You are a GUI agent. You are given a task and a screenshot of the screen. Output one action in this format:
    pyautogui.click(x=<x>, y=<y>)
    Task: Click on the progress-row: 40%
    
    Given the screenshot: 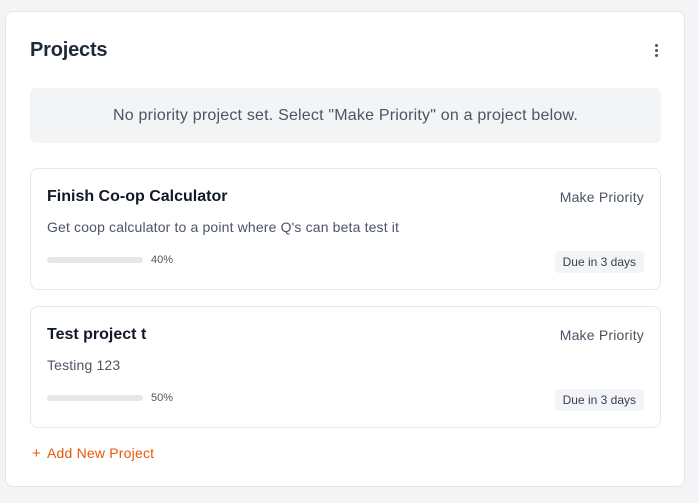 What is the action you would take?
    pyautogui.click(x=110, y=260)
    